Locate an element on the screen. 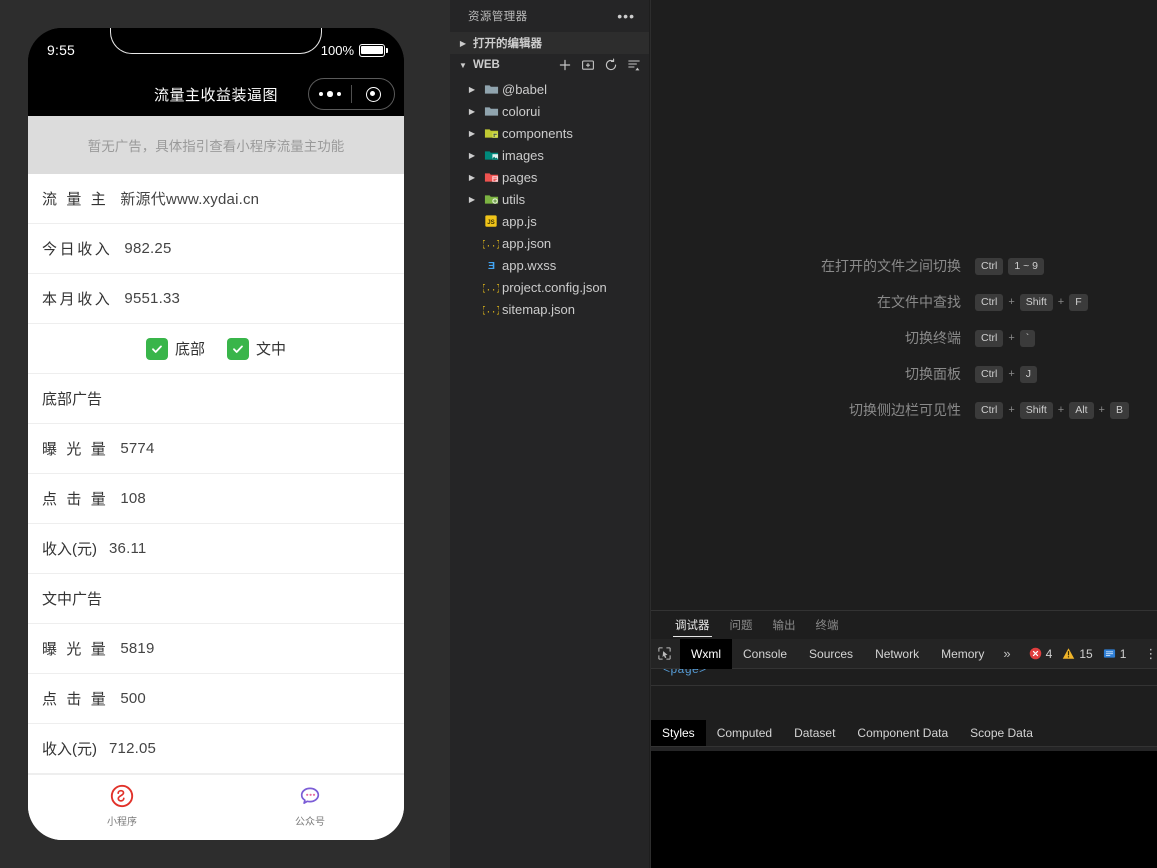 The height and width of the screenshot is (868, 1157). tree-item-project-config-json: ▶ {..} project.config.json is located at coordinates (549, 287).